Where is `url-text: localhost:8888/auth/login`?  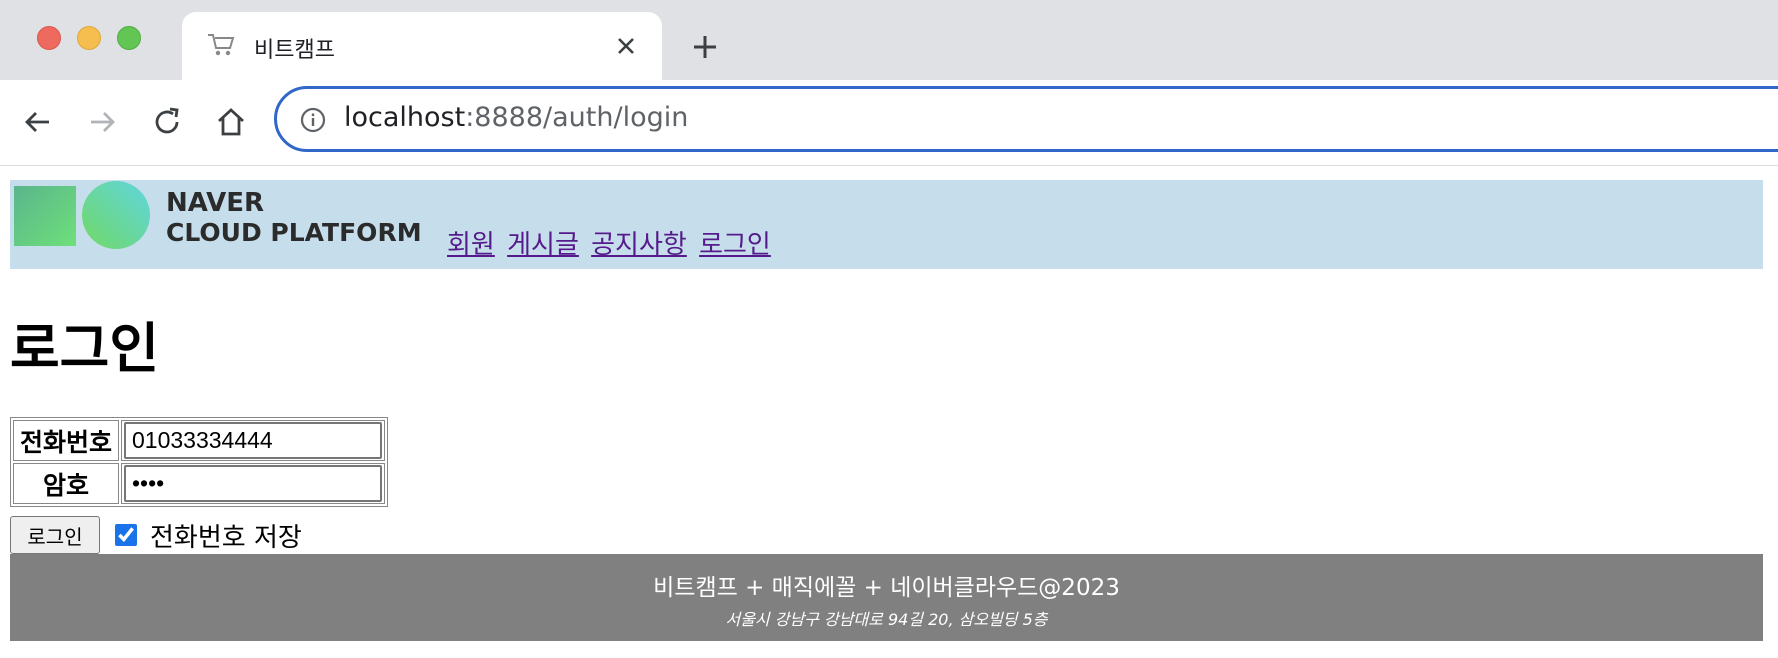 url-text: localhost:8888/auth/login is located at coordinates (516, 117).